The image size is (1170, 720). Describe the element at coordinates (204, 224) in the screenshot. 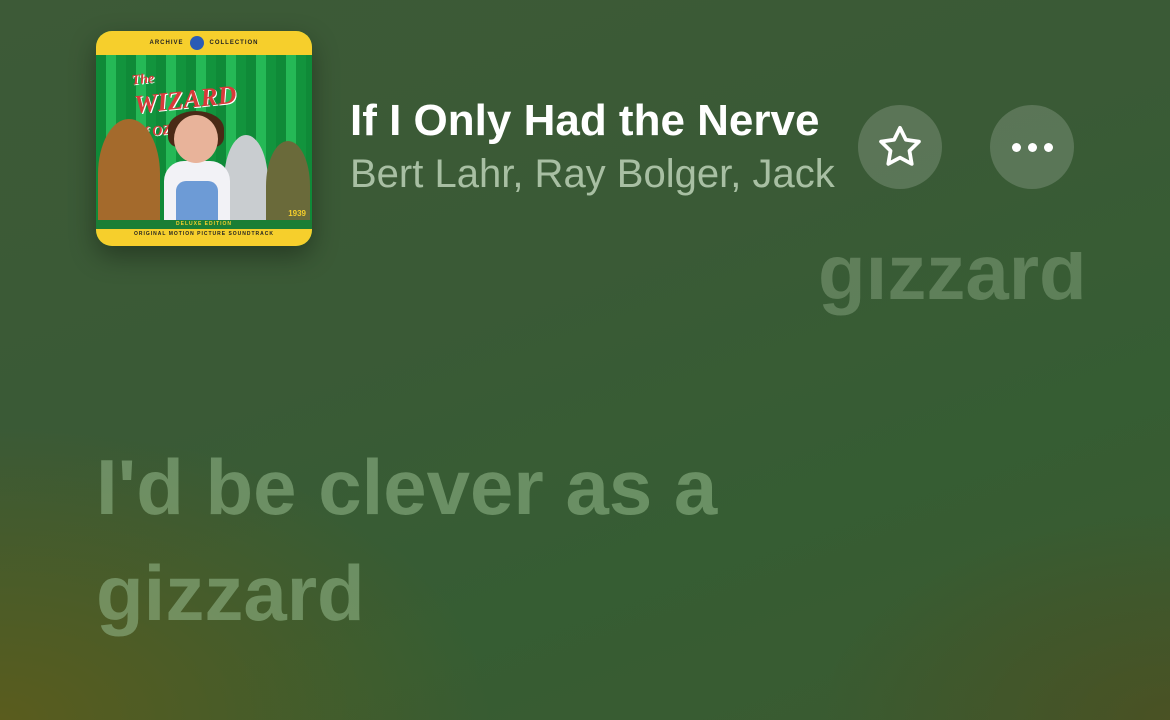

I see `album-art-edition: DELUXE EDITION` at that location.